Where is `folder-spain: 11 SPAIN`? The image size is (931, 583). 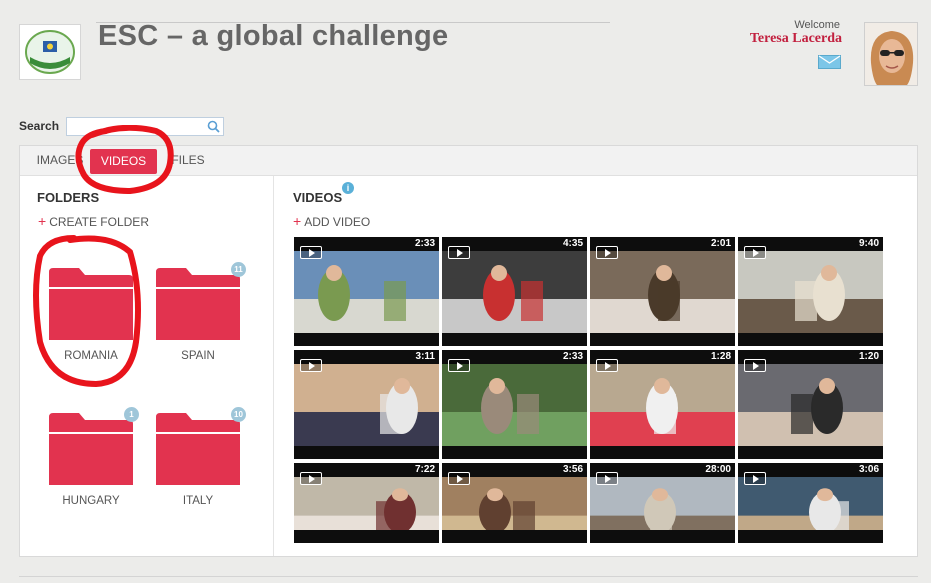 folder-spain: 11 SPAIN is located at coordinates (201, 312).